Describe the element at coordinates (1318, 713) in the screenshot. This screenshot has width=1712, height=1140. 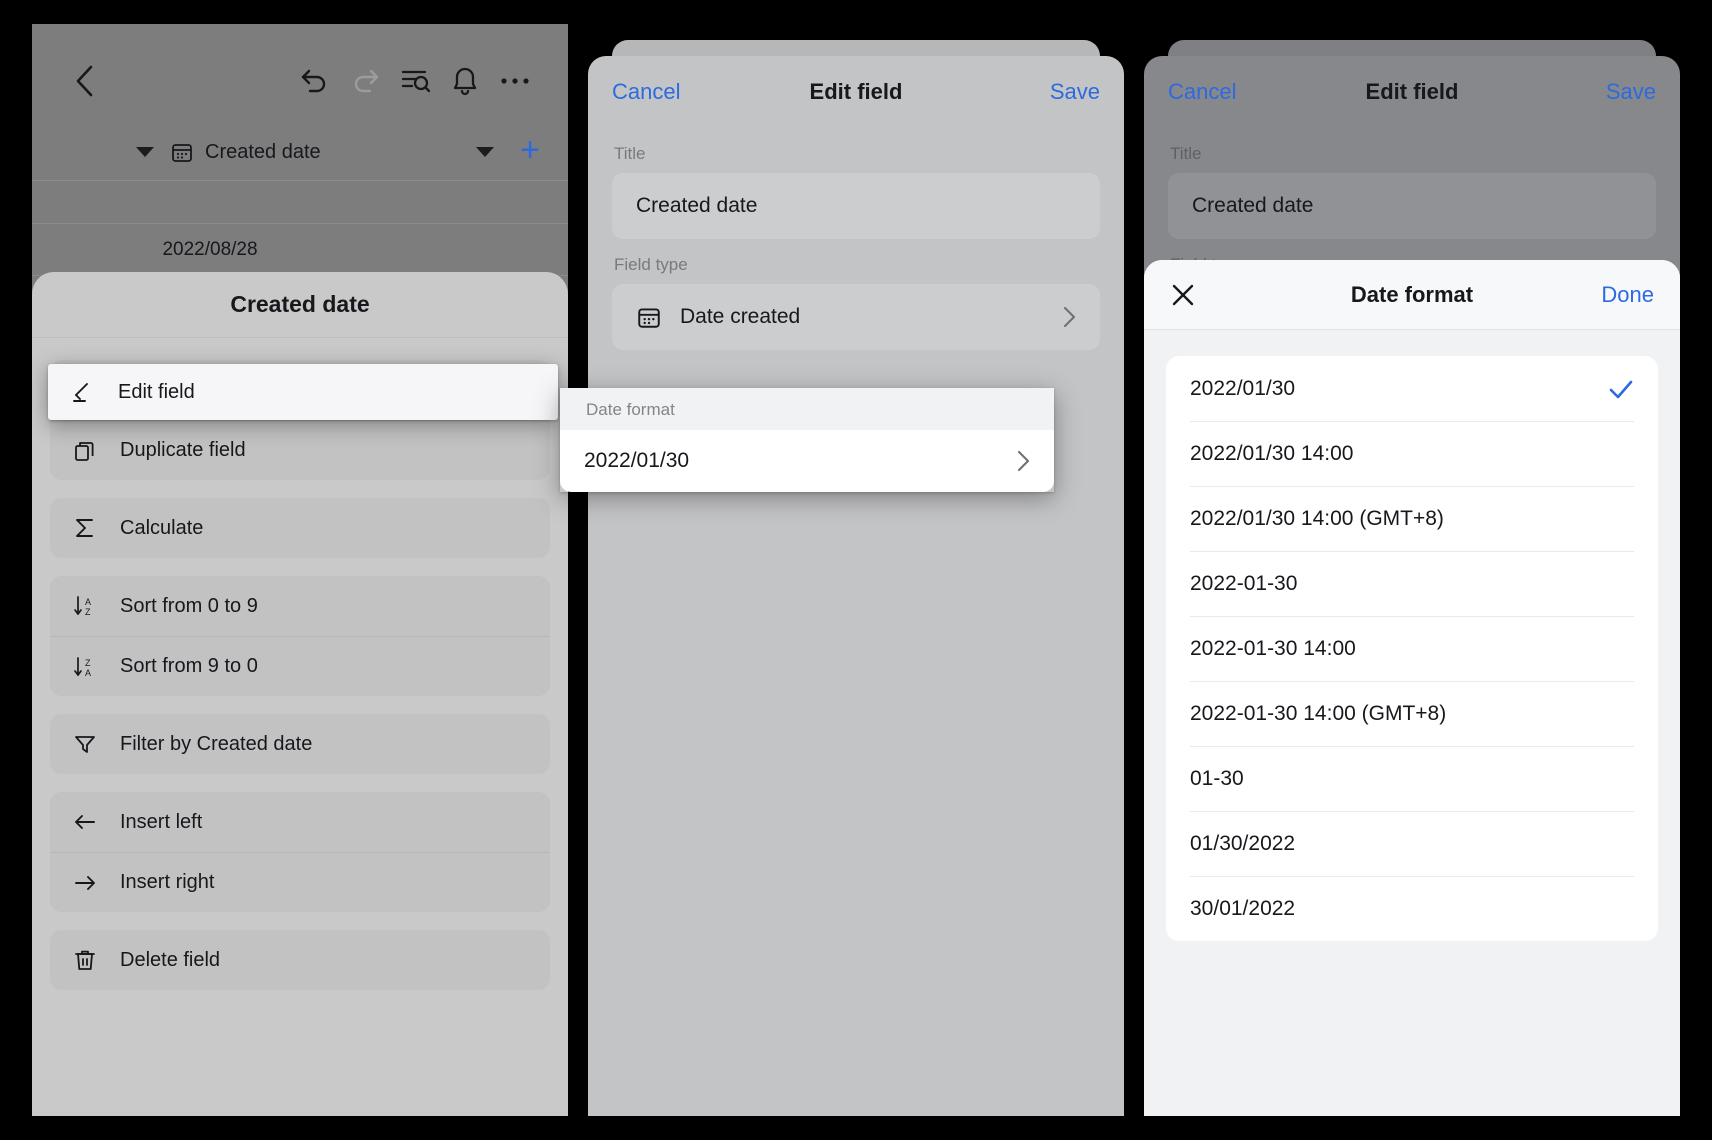
I see `option-label: 2022-01-30 14:00 (GMT+8)` at that location.